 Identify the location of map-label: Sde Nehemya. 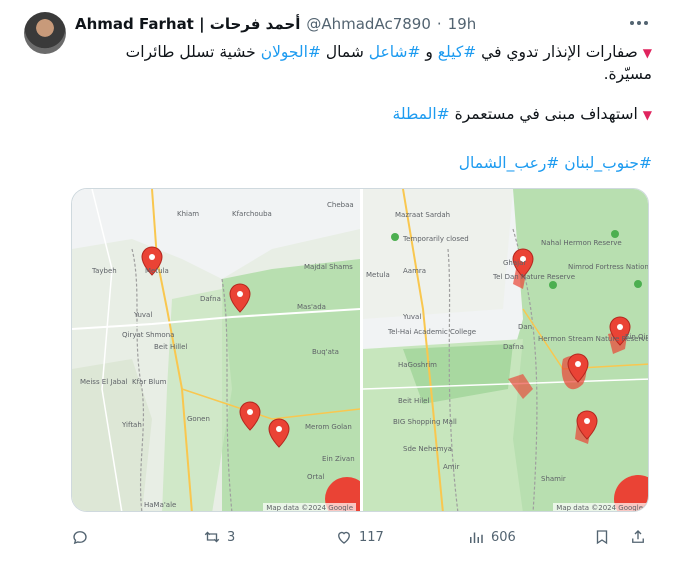
(427, 449).